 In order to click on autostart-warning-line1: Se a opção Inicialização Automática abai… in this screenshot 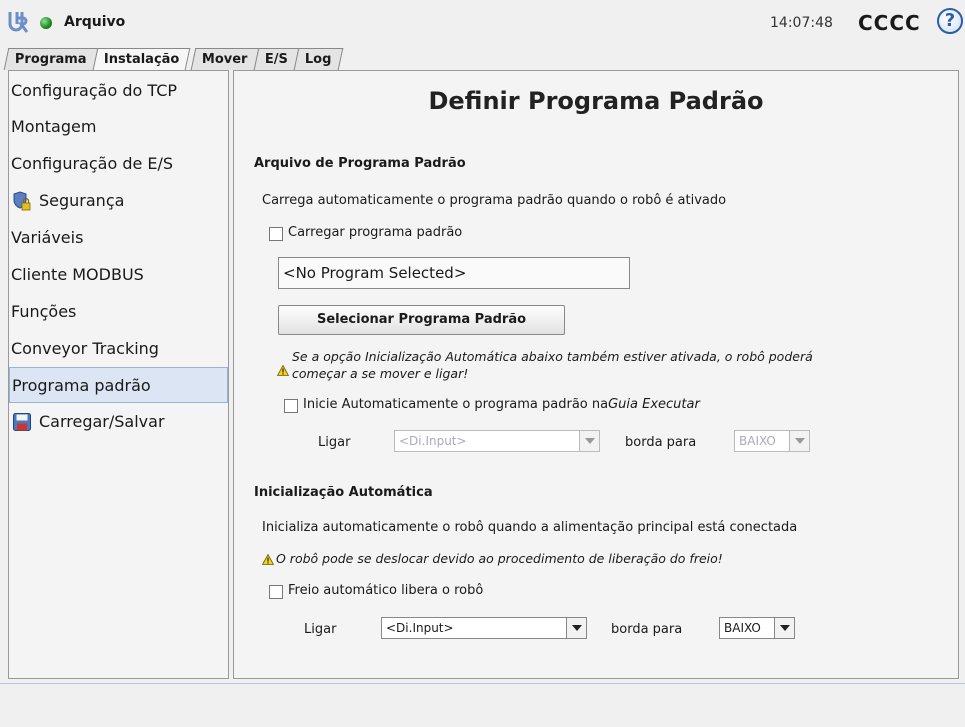, I will do `click(552, 356)`.